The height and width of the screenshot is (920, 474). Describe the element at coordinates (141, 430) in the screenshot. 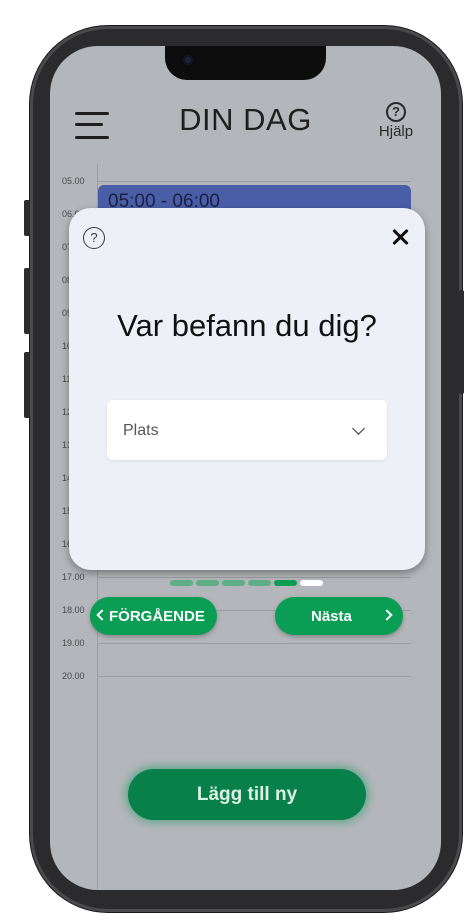

I see `location-select-value: Plats` at that location.